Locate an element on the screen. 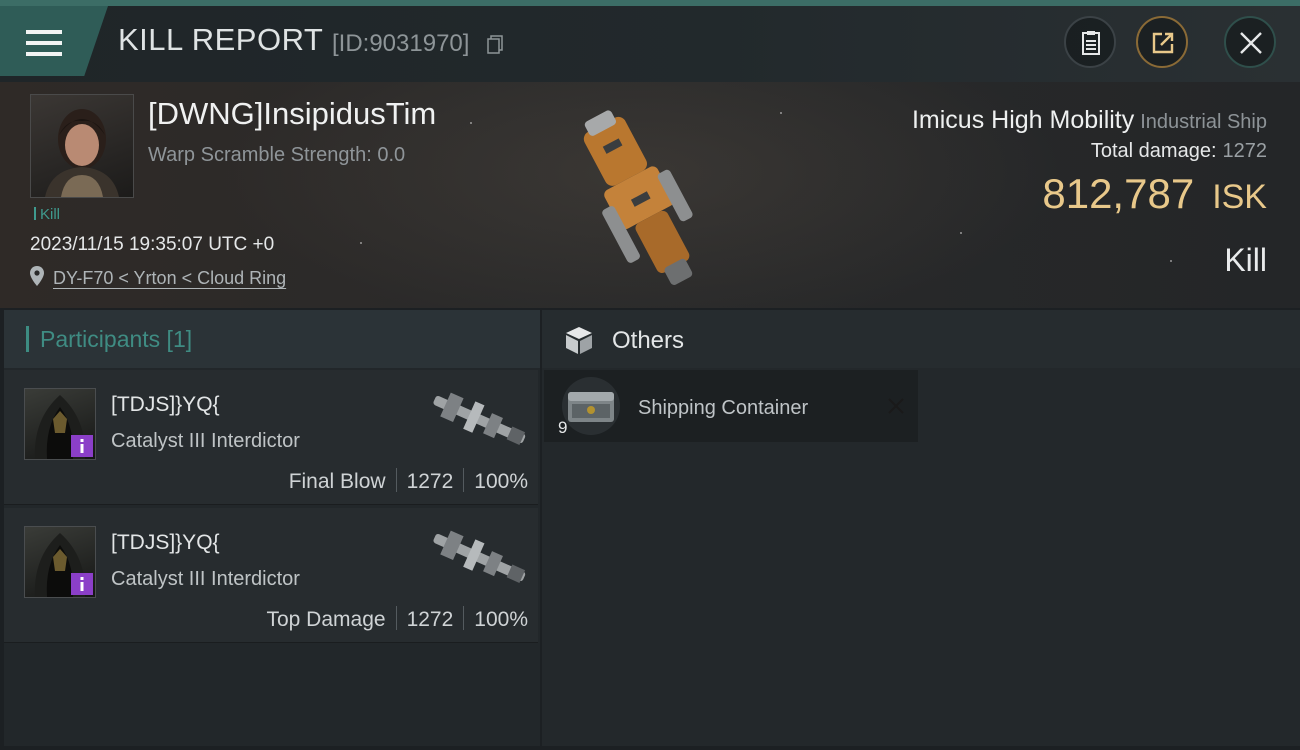 This screenshot has width=1300, height=750. total-damage: Total damage: 1272 is located at coordinates (1179, 151).